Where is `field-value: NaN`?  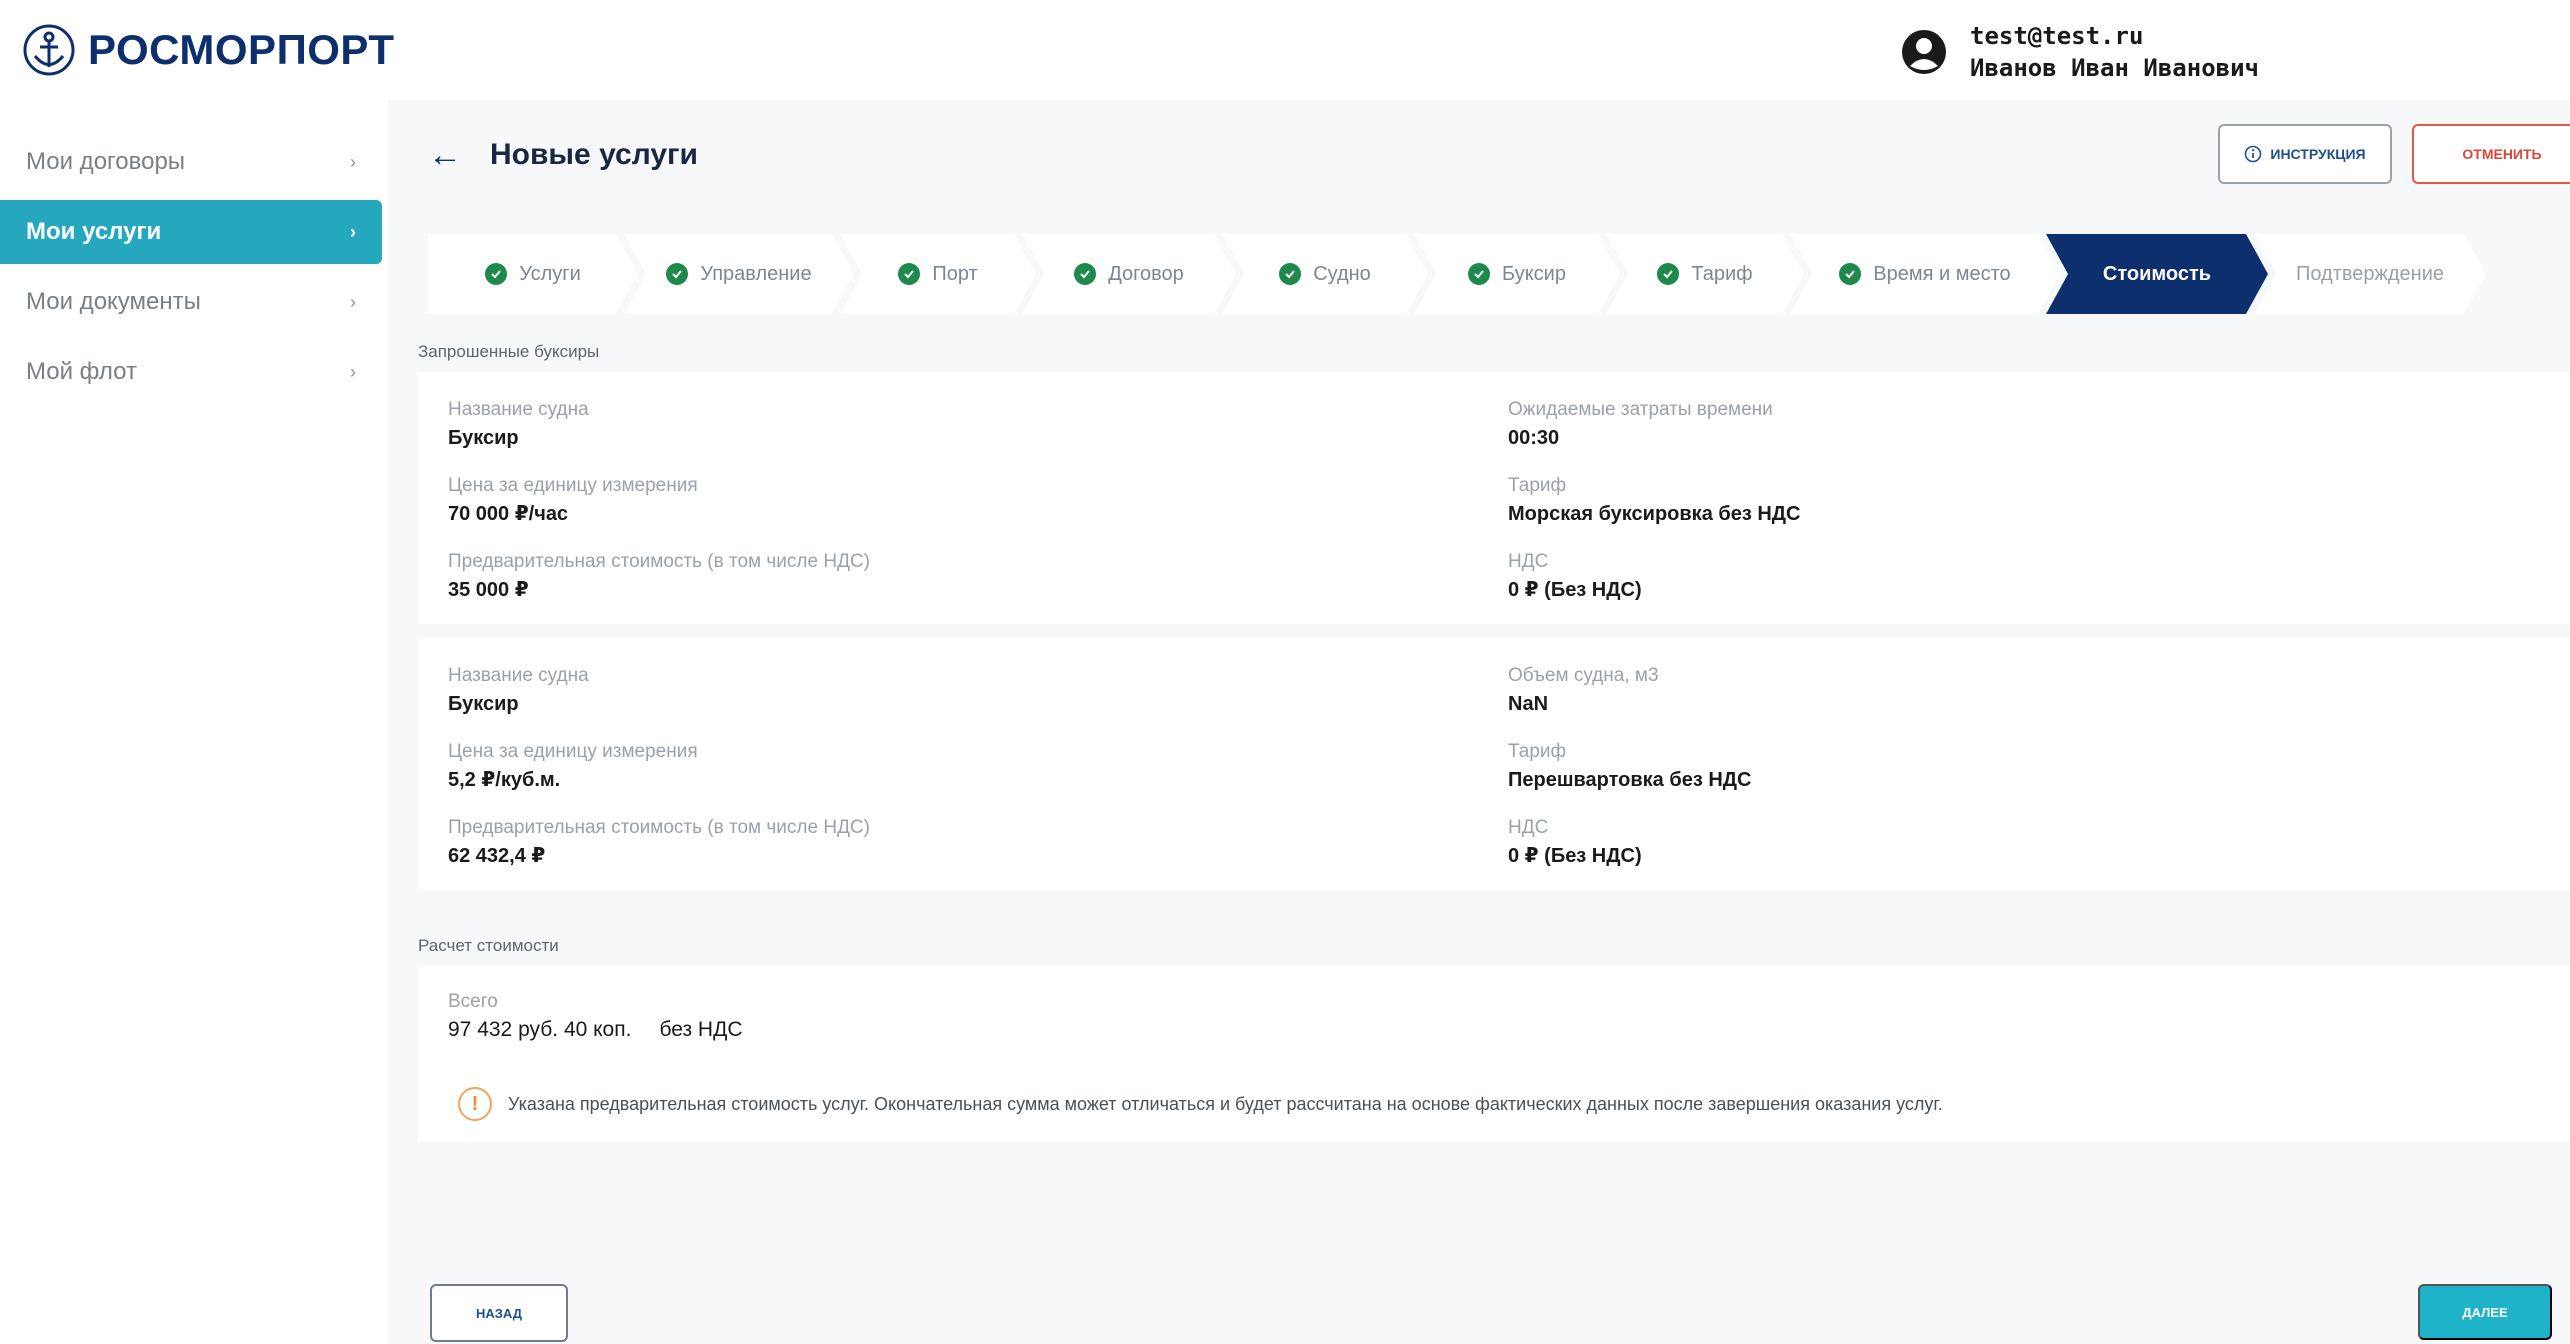 field-value: NaN is located at coordinates (1528, 704).